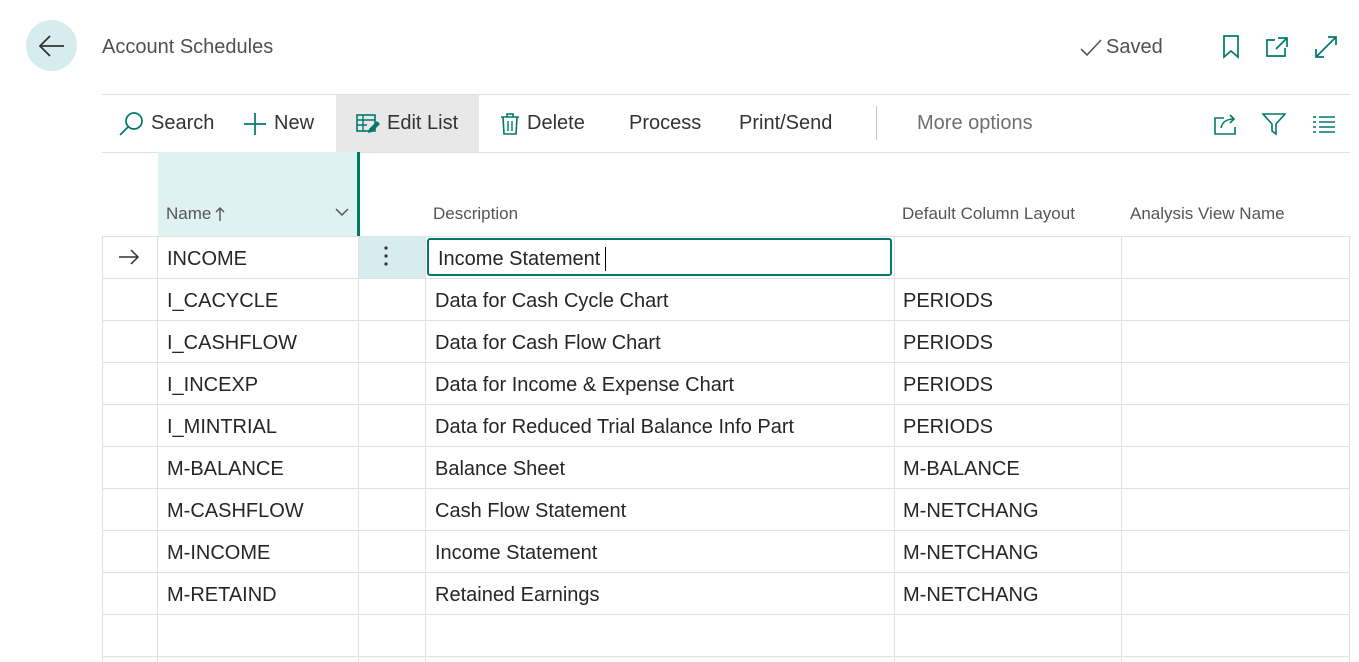  I want to click on arrow-left-icon, so click(51, 45).